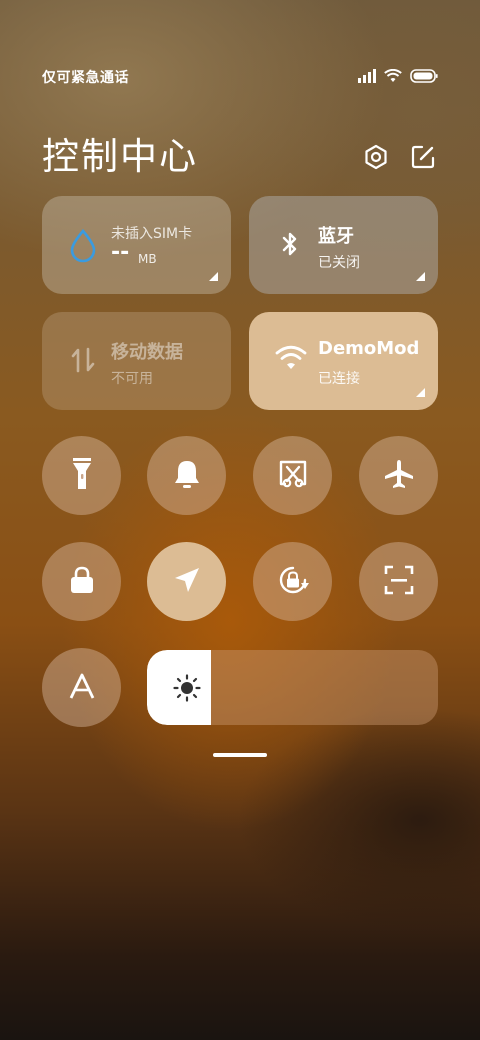  What do you see at coordinates (339, 263) in the screenshot?
I see `bluetooth-status: 已关闭` at bounding box center [339, 263].